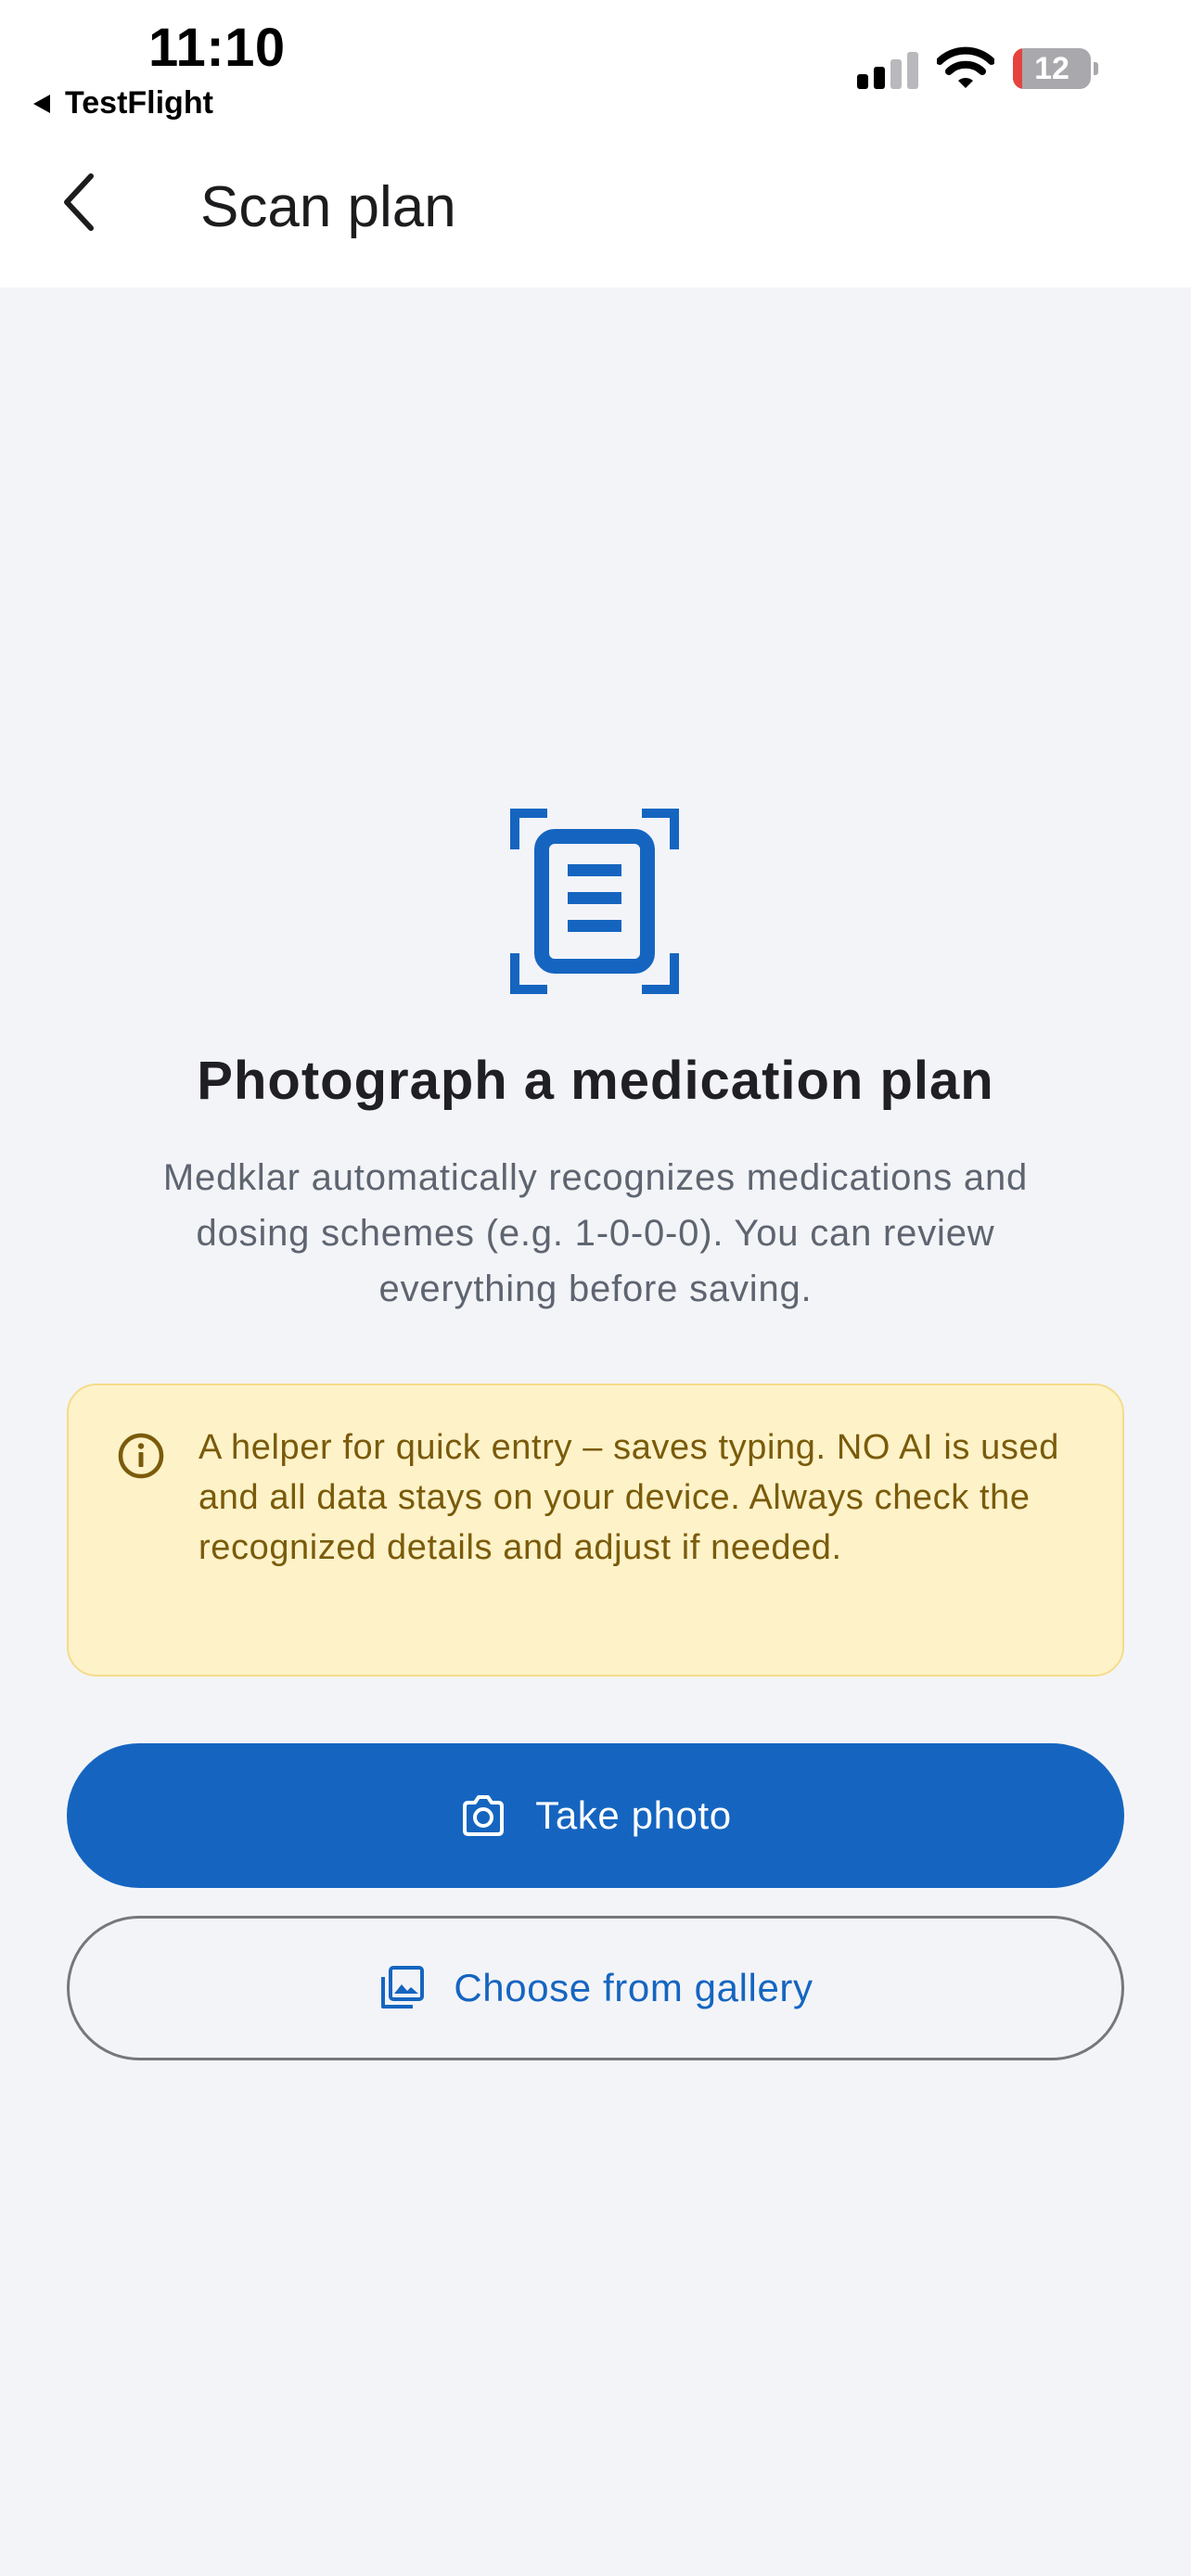 The image size is (1191, 2576). I want to click on battery-indicator: 12, so click(1055, 68).